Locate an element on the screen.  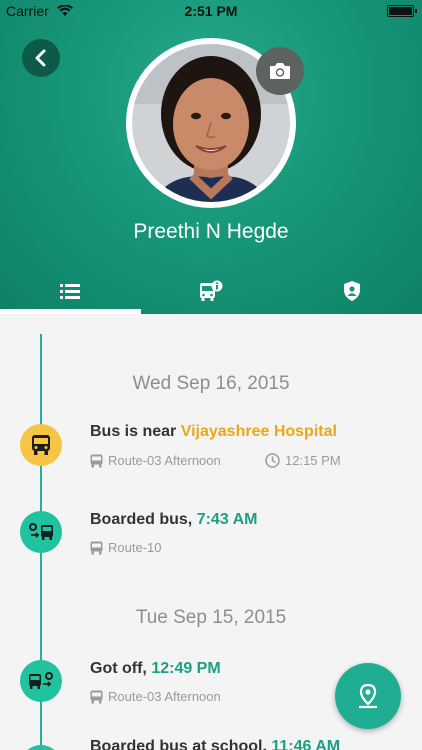
bus-icon is located at coordinates (41, 445).